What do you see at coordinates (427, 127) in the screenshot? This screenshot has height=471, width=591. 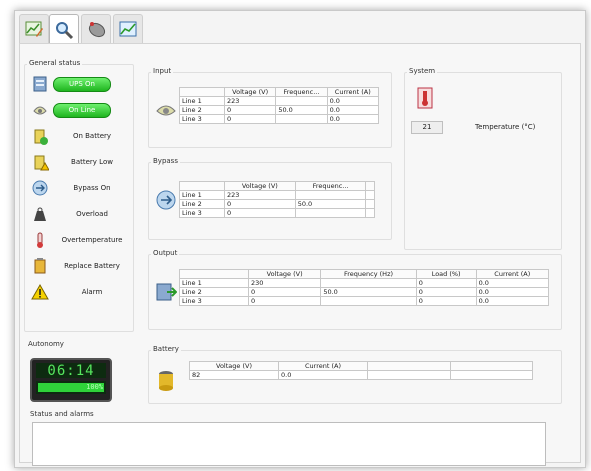 I see `temperature-value: 21` at bounding box center [427, 127].